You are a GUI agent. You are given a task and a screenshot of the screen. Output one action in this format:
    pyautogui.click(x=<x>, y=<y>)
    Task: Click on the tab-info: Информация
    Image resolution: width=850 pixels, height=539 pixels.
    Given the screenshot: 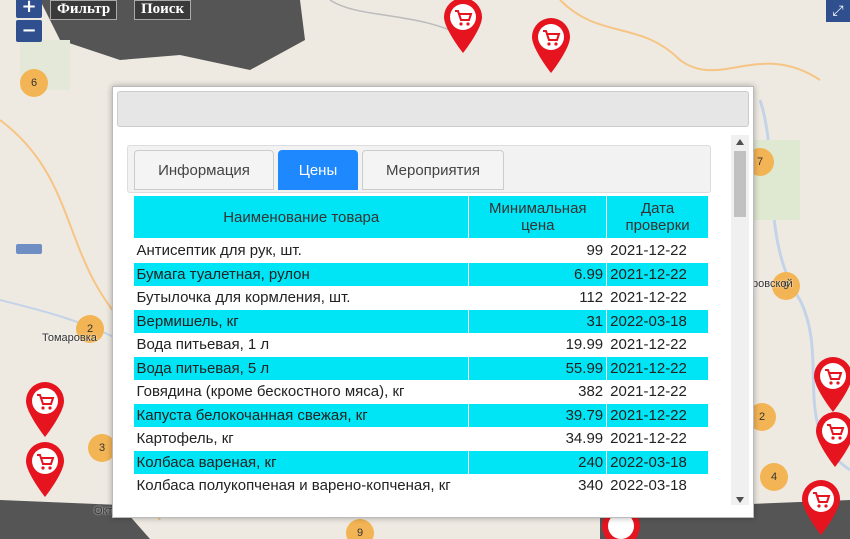 What is the action you would take?
    pyautogui.click(x=204, y=170)
    